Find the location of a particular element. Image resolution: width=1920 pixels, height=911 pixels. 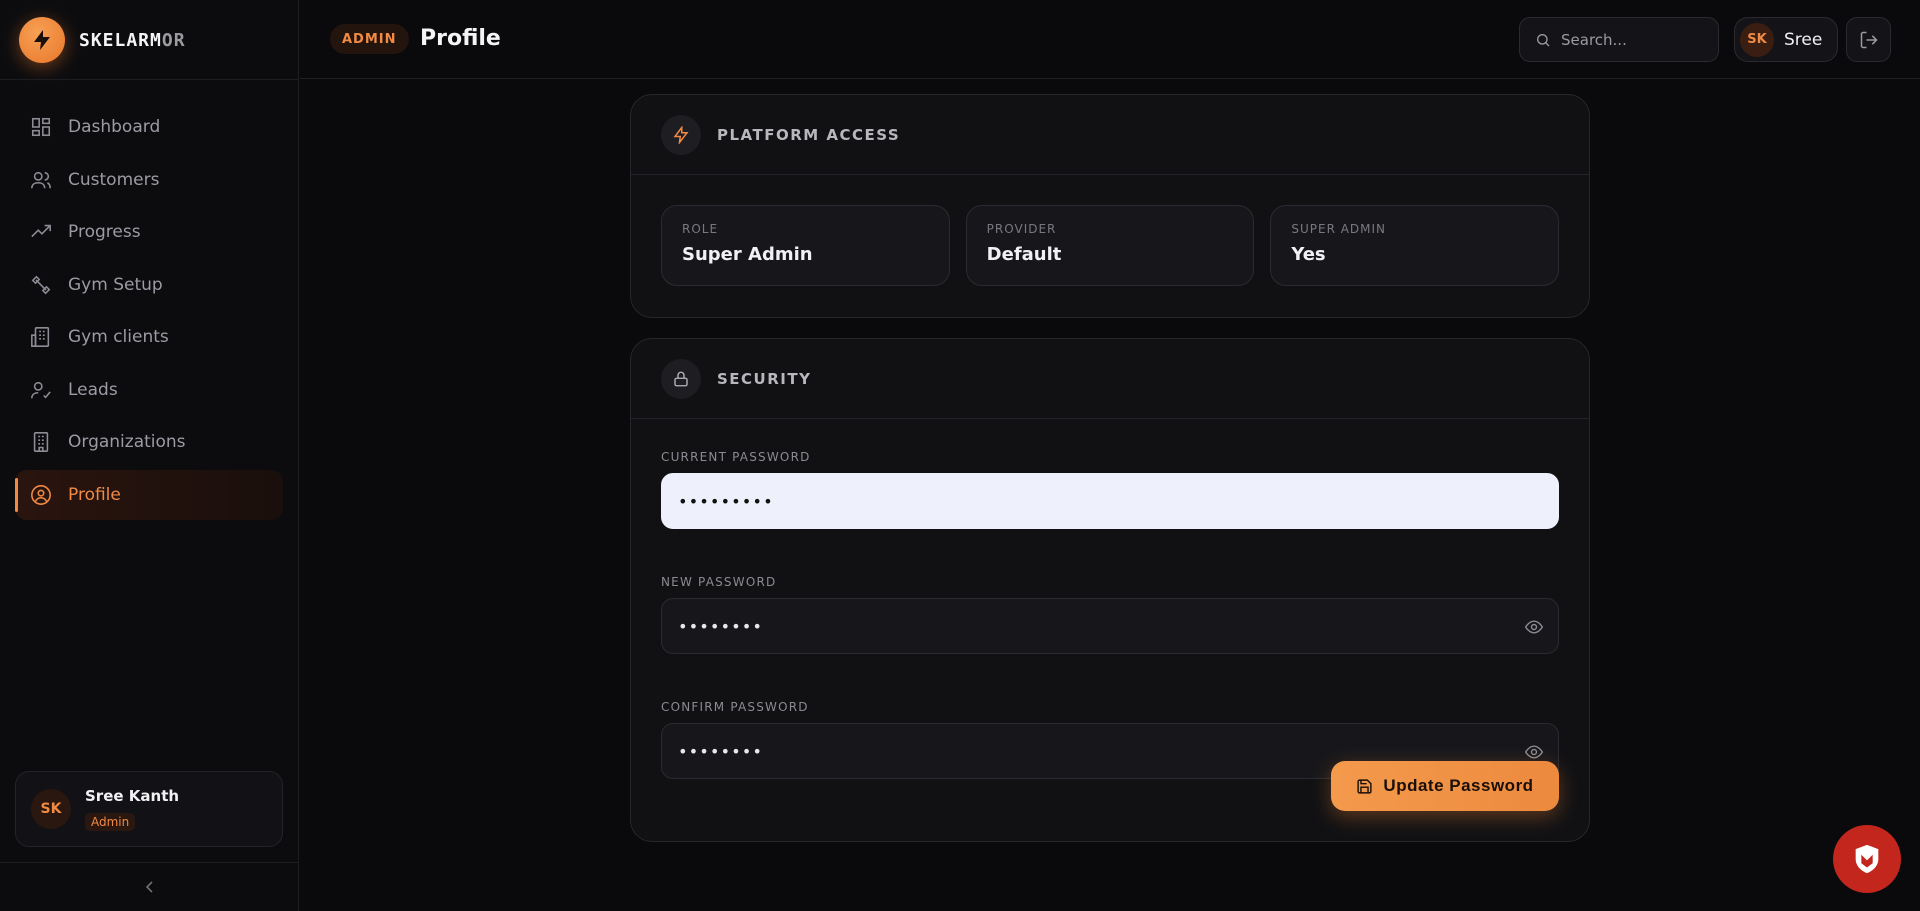

info-value: Yes is located at coordinates (1308, 254).